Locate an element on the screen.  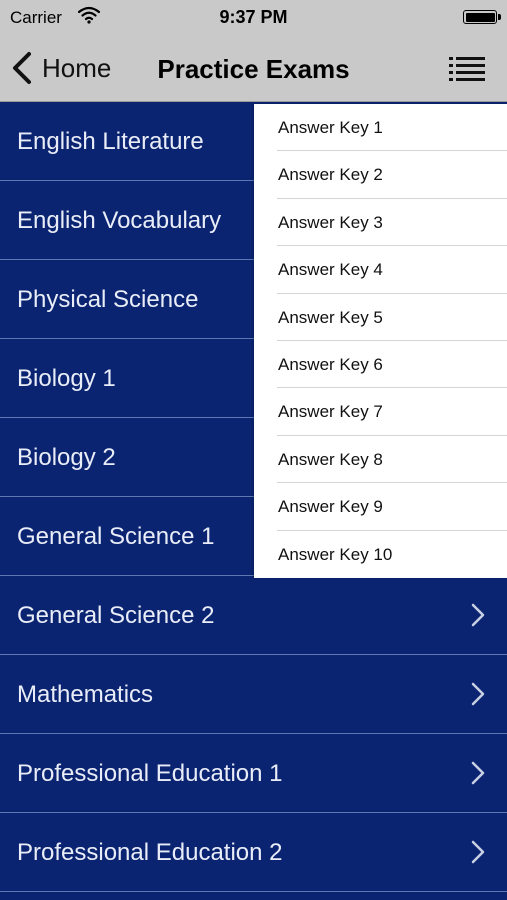
answer-key-item: Answer Key 1 is located at coordinates (380, 128).